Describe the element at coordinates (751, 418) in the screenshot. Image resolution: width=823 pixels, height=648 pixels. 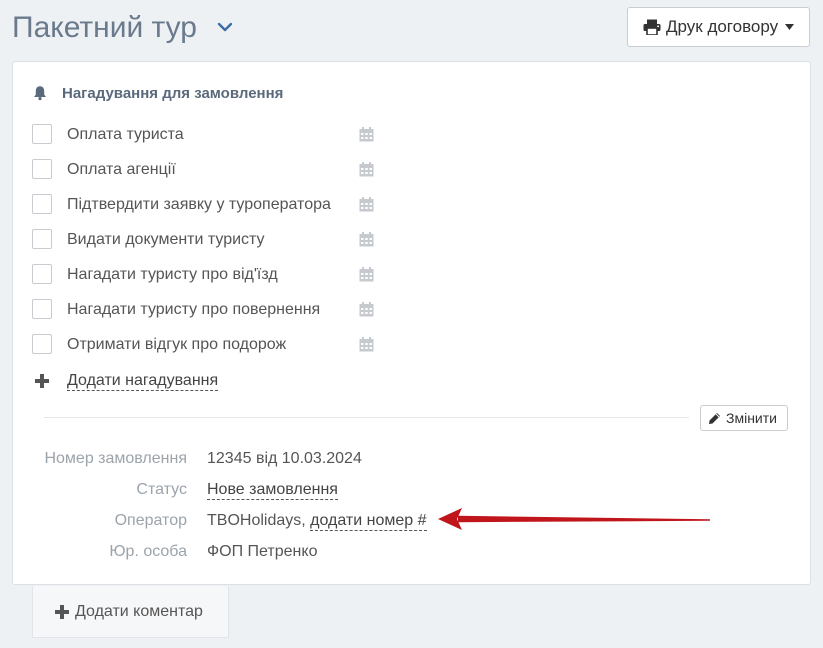
I see `edit-button-label: Змінити` at that location.